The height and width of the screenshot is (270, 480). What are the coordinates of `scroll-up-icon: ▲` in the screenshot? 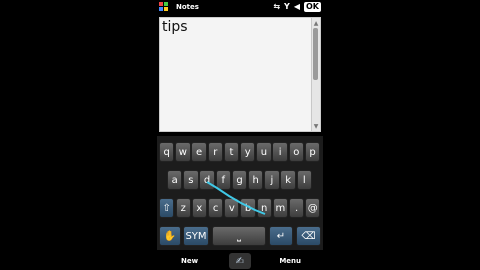 It's located at (316, 23).